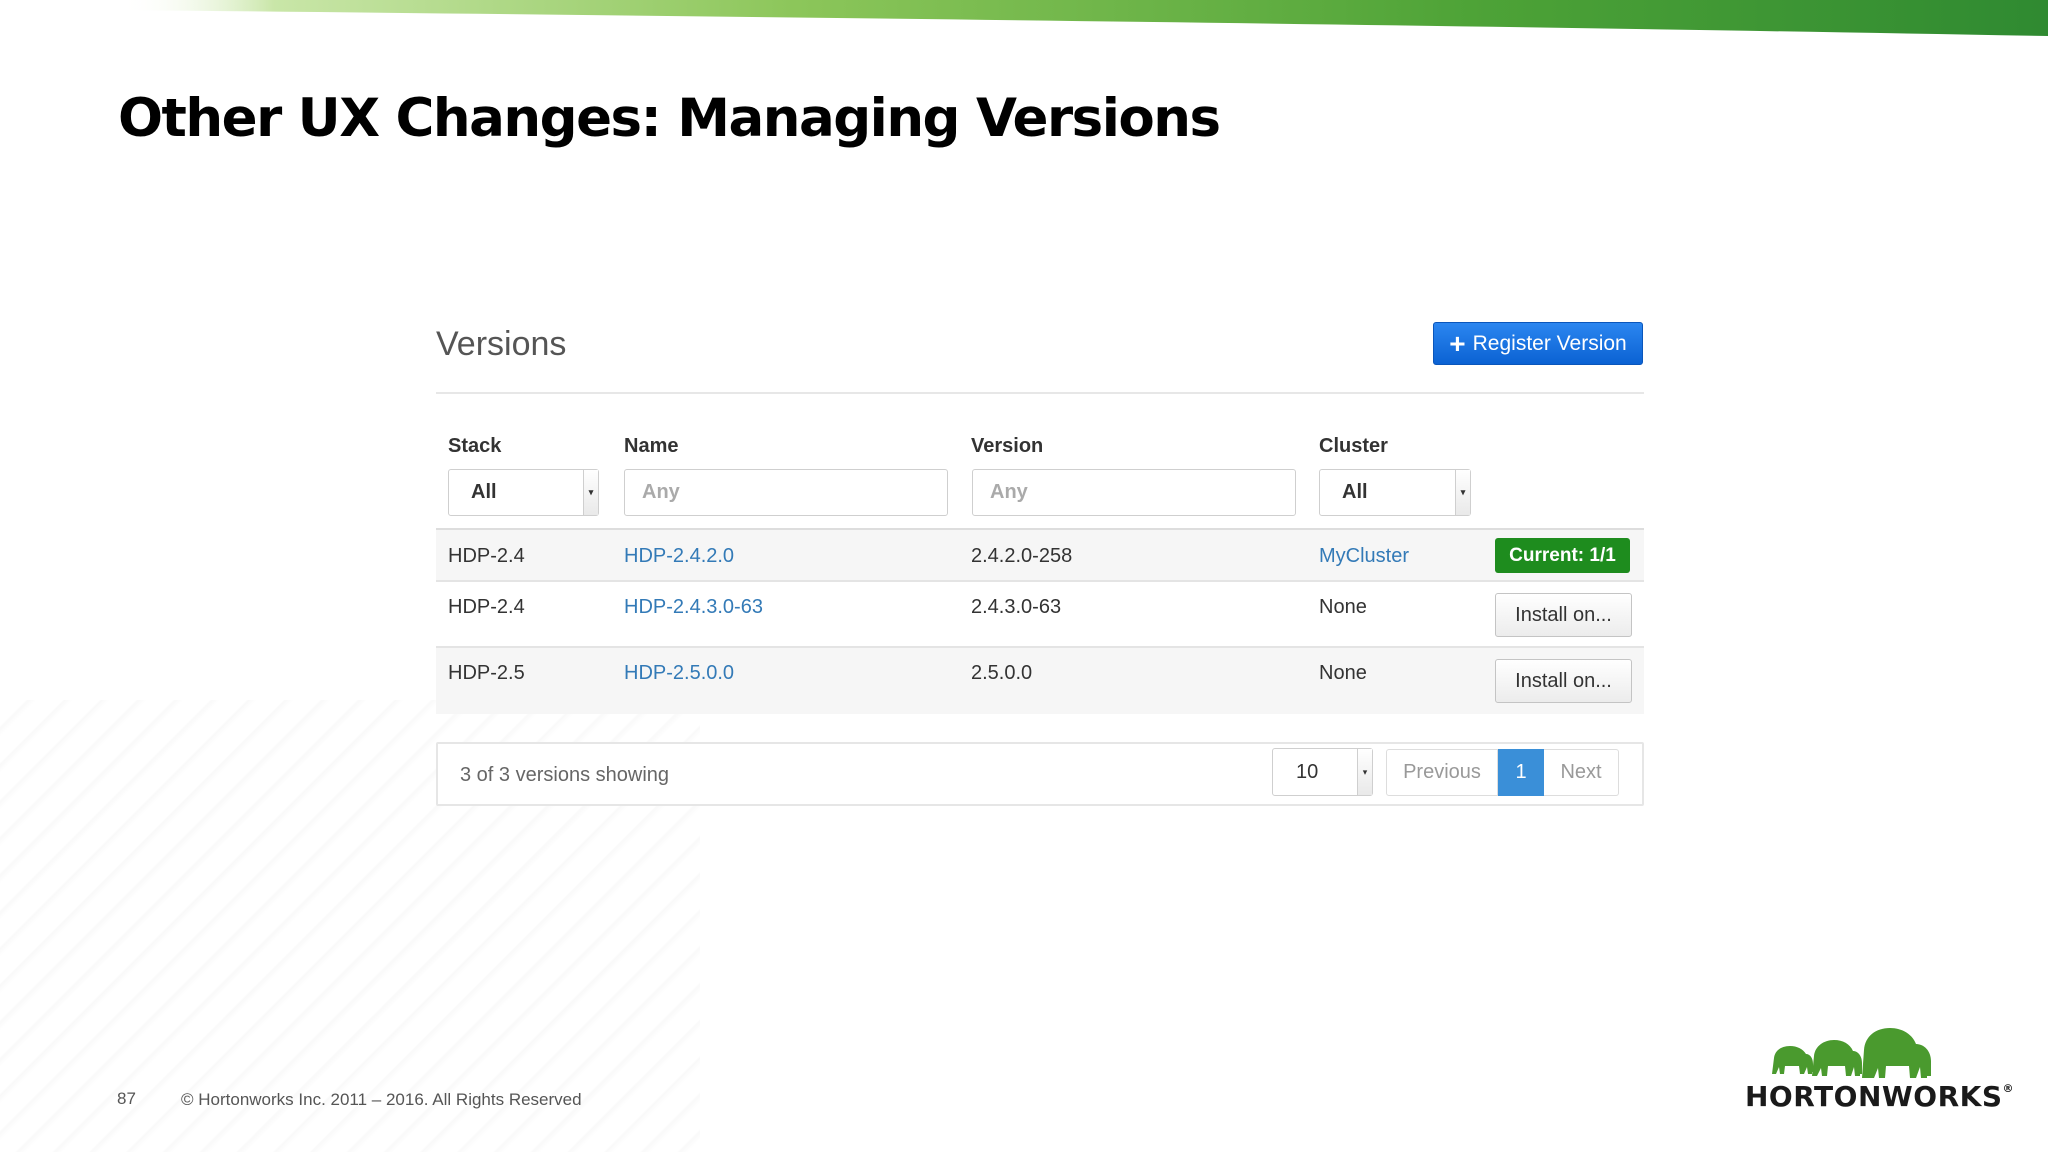 The image size is (2048, 1152). Describe the element at coordinates (1851, 1053) in the screenshot. I see `elephants-logo-icon` at that location.